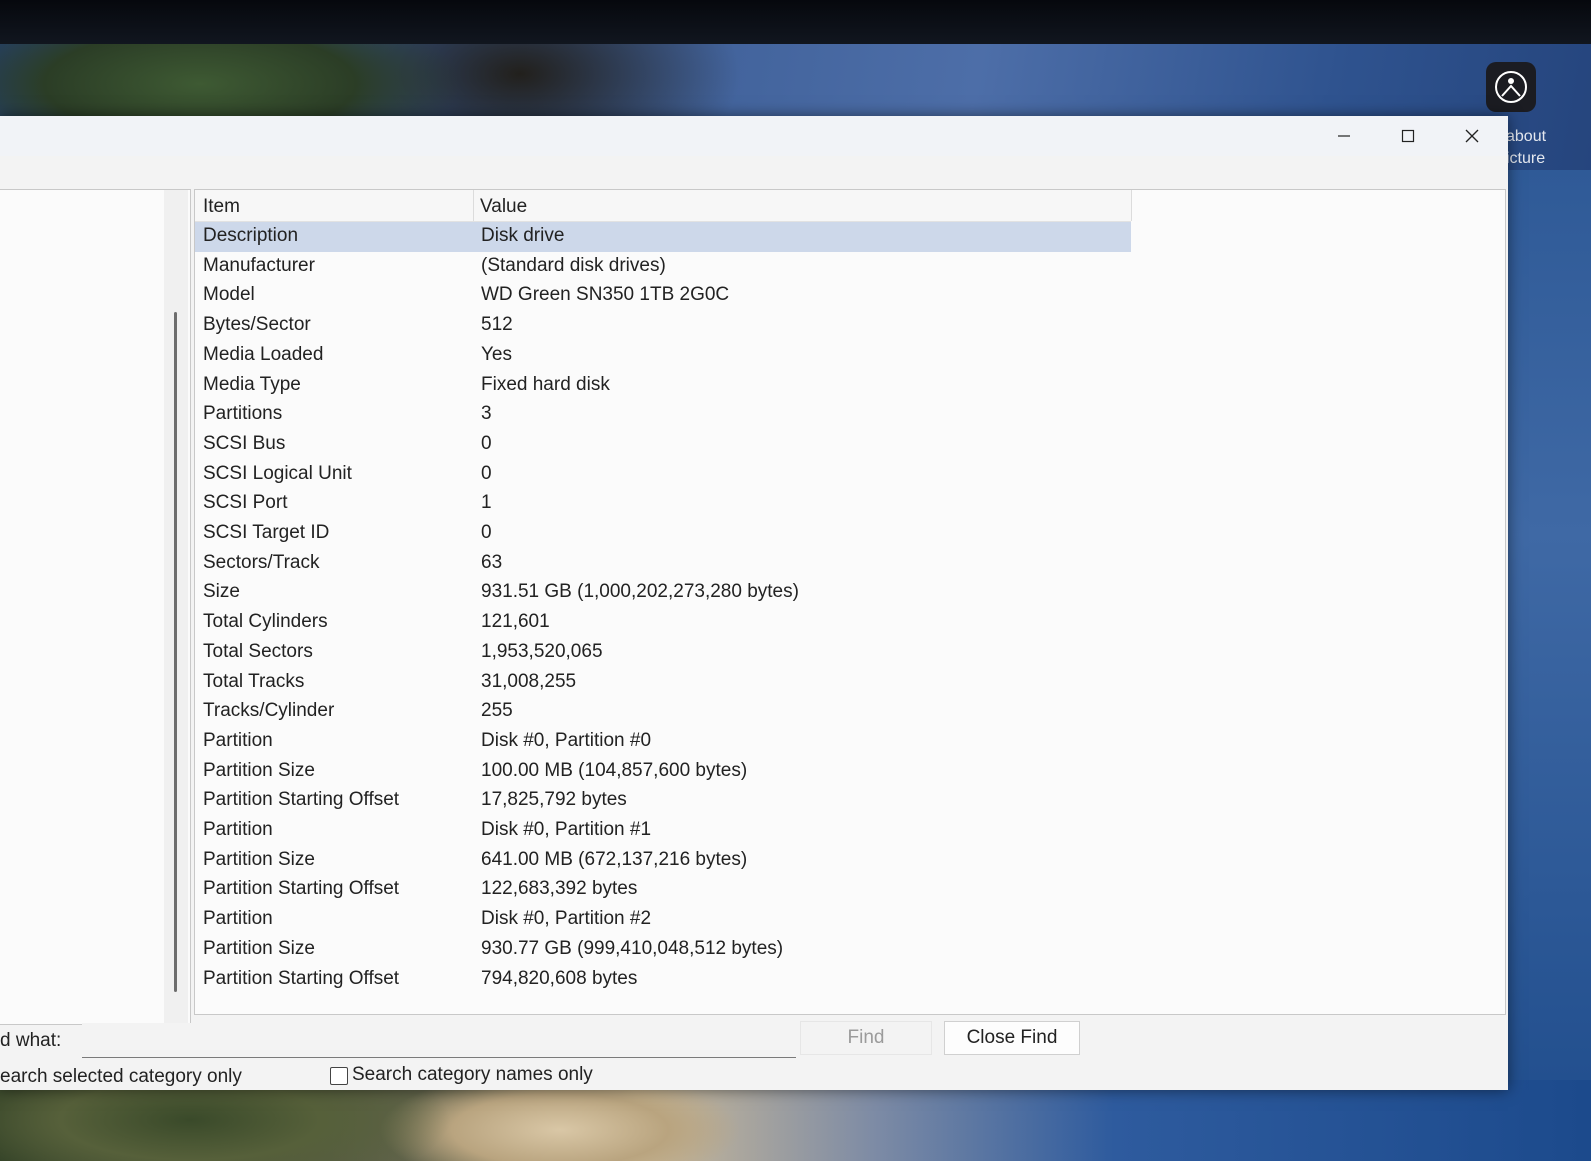  I want to click on tree-scrollbar-thumb, so click(175, 652).